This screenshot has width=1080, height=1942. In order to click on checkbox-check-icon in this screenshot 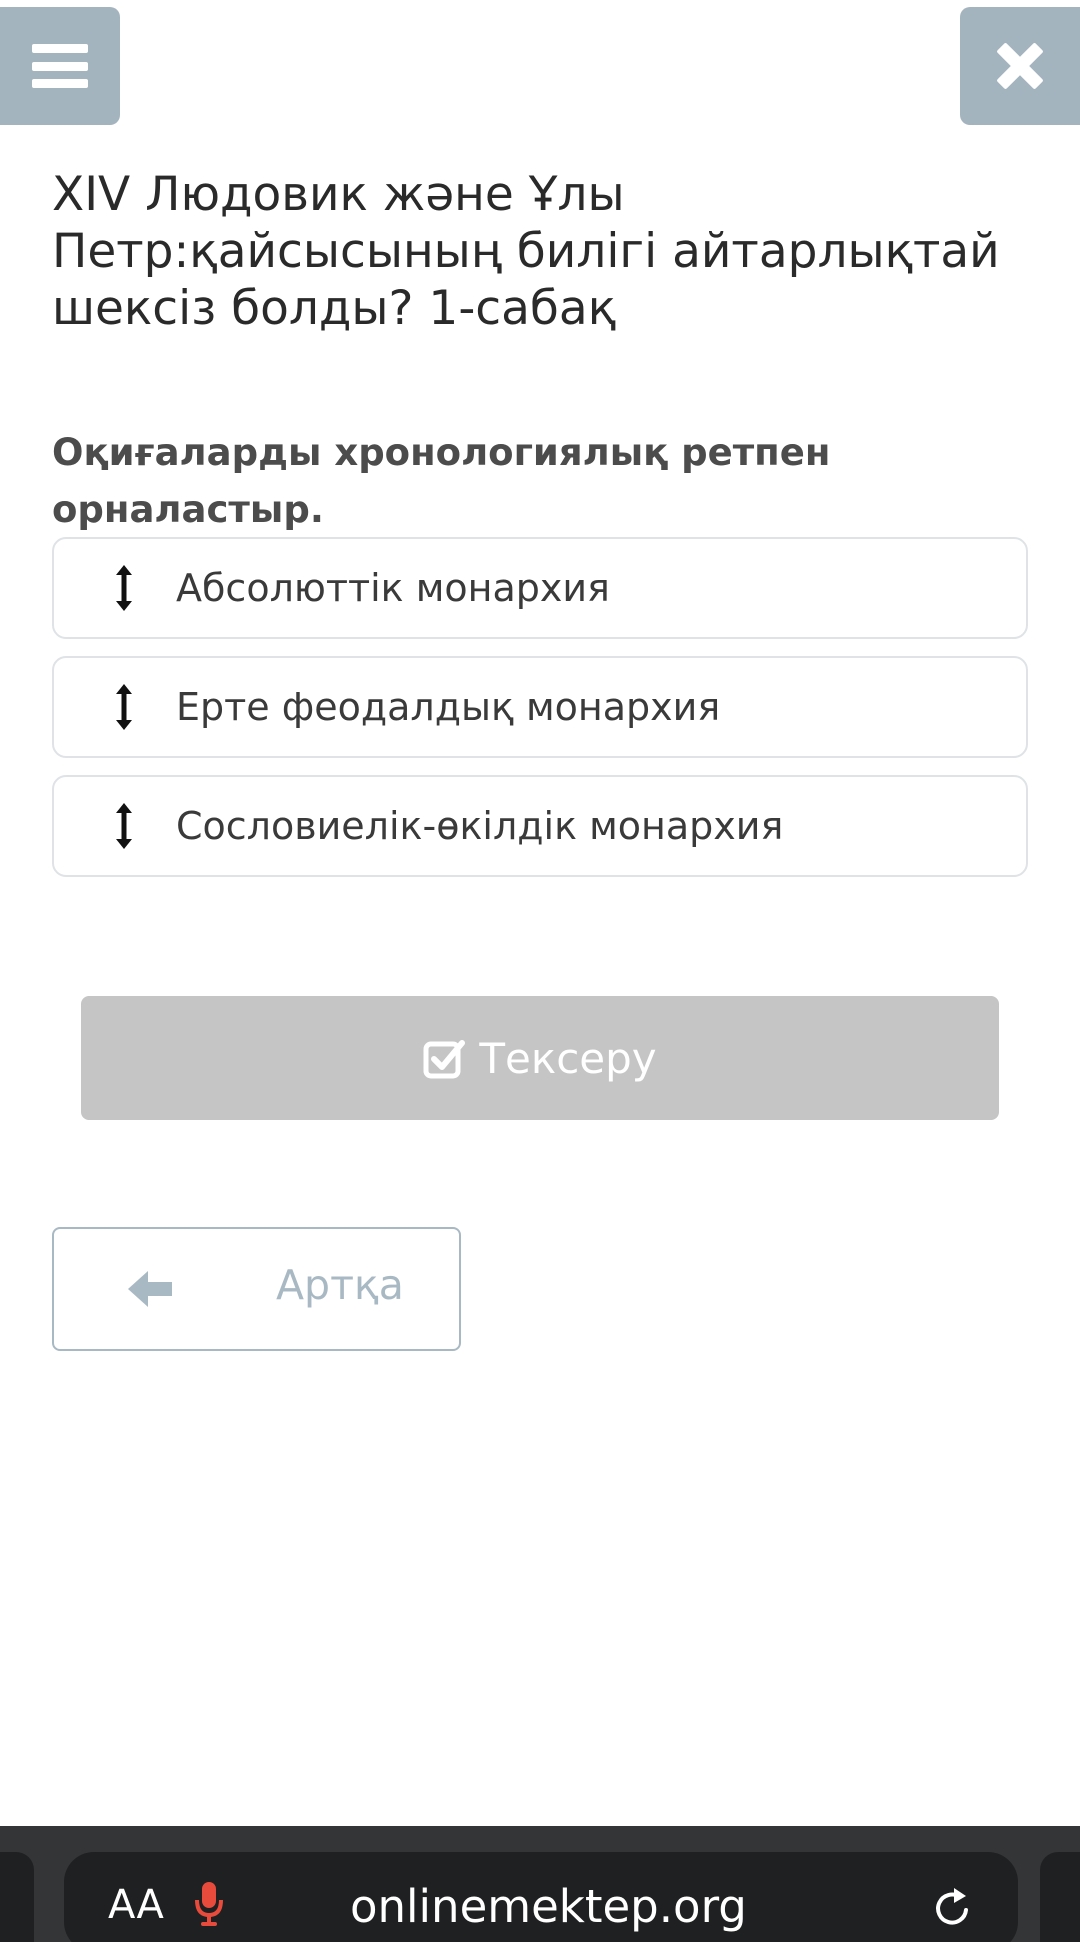, I will do `click(444, 1059)`.